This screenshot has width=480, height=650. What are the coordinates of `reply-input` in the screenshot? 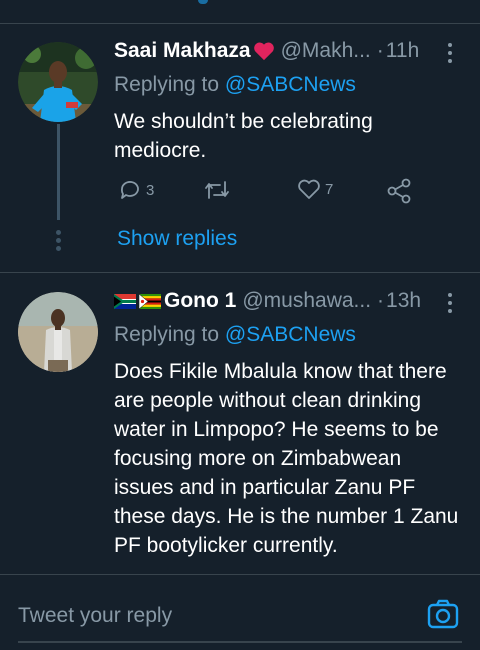 It's located at (208, 616).